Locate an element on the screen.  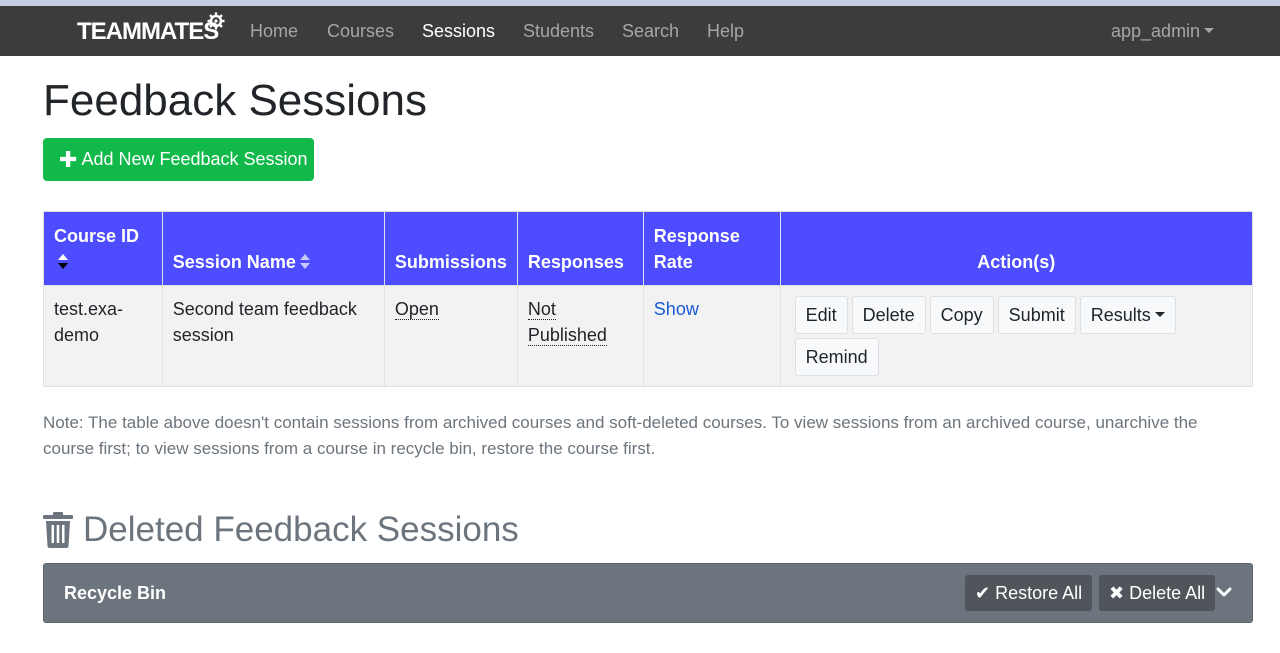
header-course-id-label: Course ID is located at coordinates (97, 236).